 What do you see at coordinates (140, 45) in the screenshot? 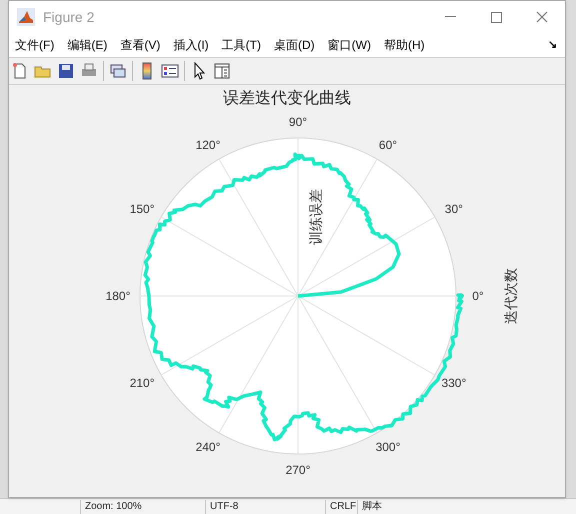
I see `menu-item: 查看(V)` at bounding box center [140, 45].